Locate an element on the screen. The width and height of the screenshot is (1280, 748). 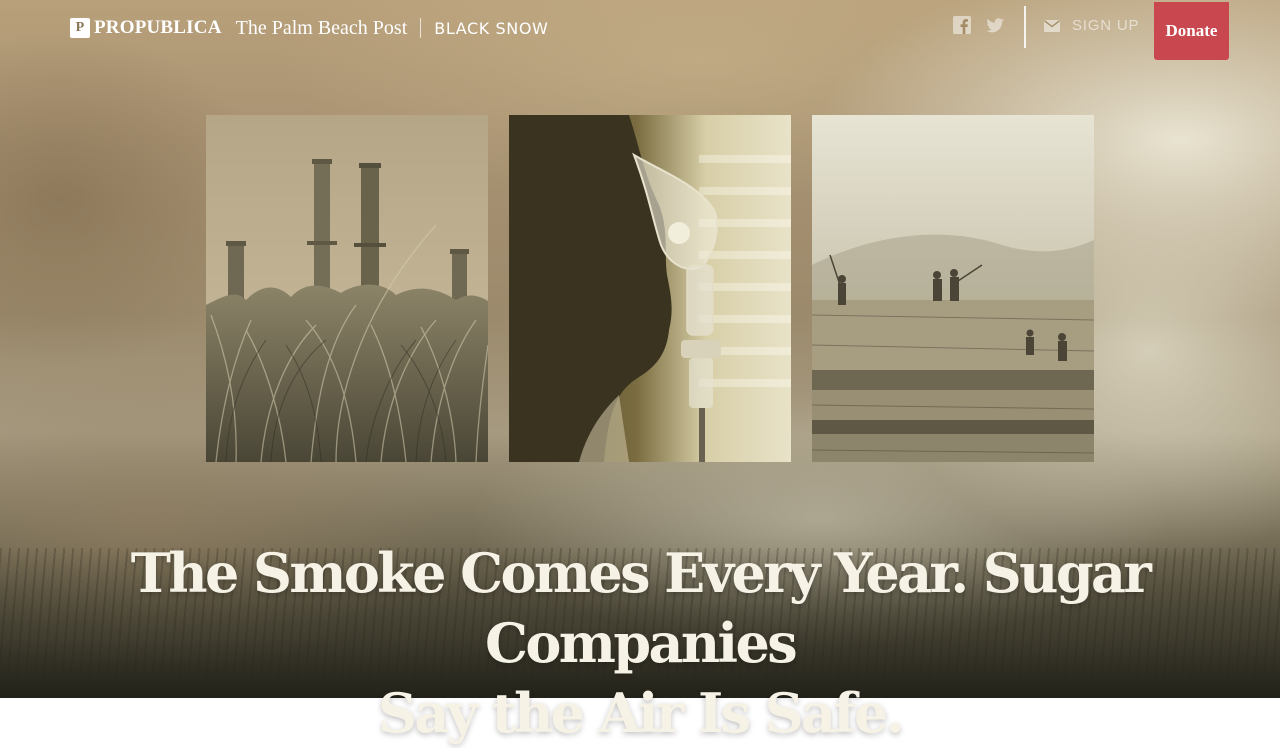
headline-line-2: Say the Air Is Safe. is located at coordinates (641, 713).